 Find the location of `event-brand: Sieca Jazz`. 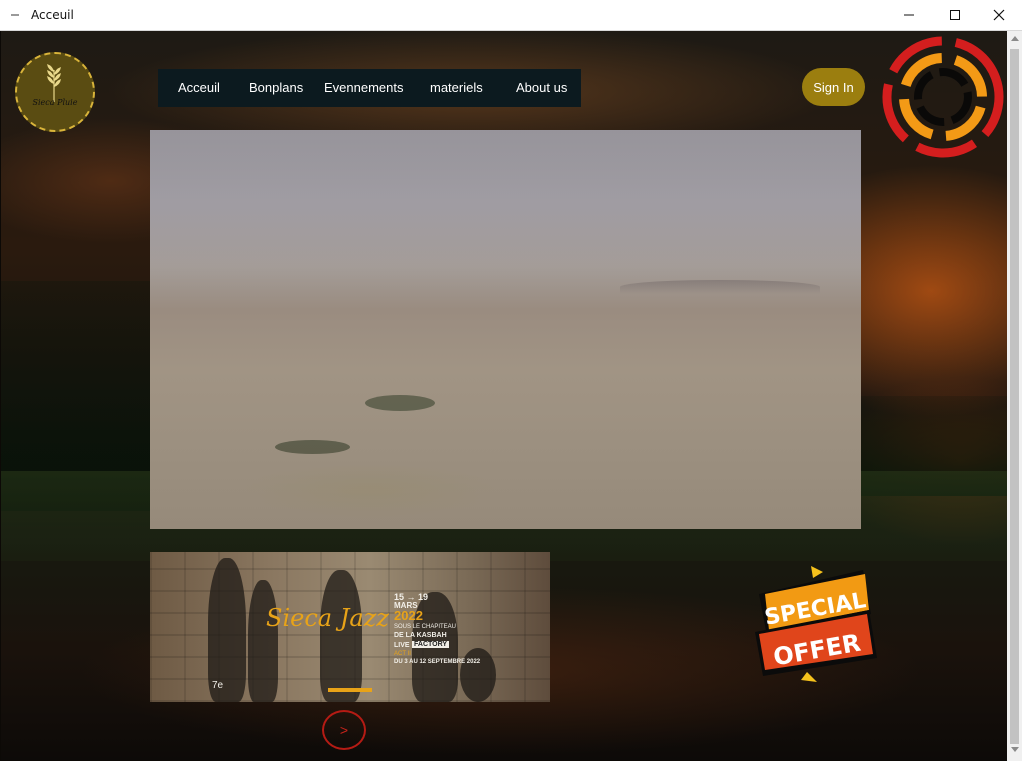

event-brand: Sieca Jazz is located at coordinates (327, 618).